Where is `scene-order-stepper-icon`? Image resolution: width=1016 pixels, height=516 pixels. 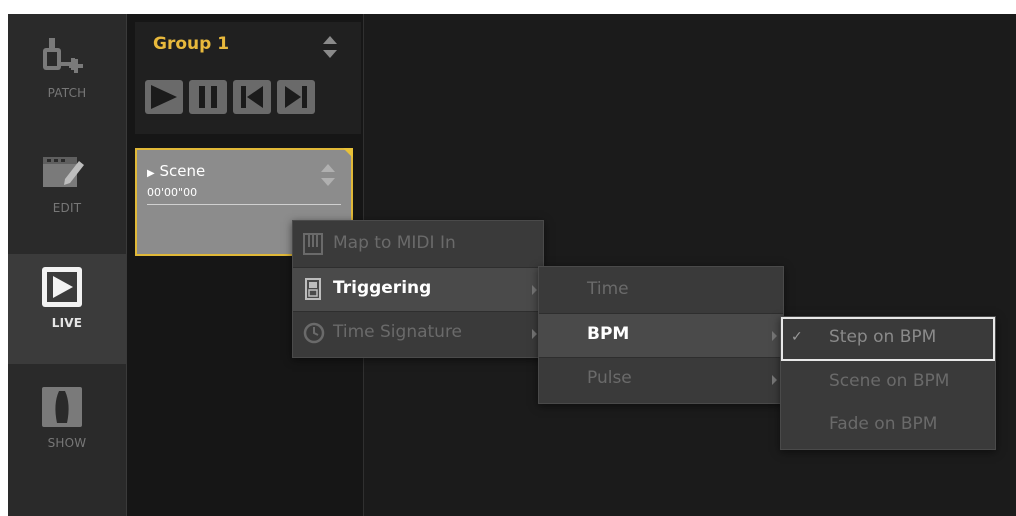
scene-order-stepper-icon is located at coordinates (328, 175).